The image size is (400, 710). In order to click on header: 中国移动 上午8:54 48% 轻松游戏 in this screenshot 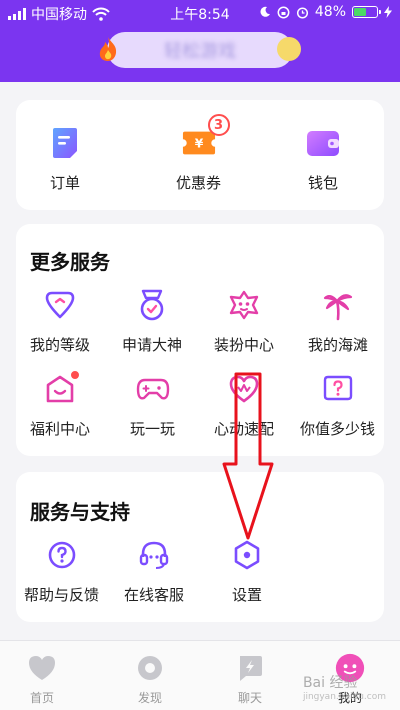, I will do `click(200, 41)`.